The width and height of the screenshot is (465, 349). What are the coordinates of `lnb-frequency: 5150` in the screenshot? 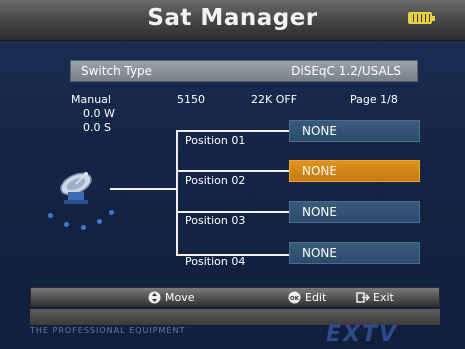 It's located at (191, 99).